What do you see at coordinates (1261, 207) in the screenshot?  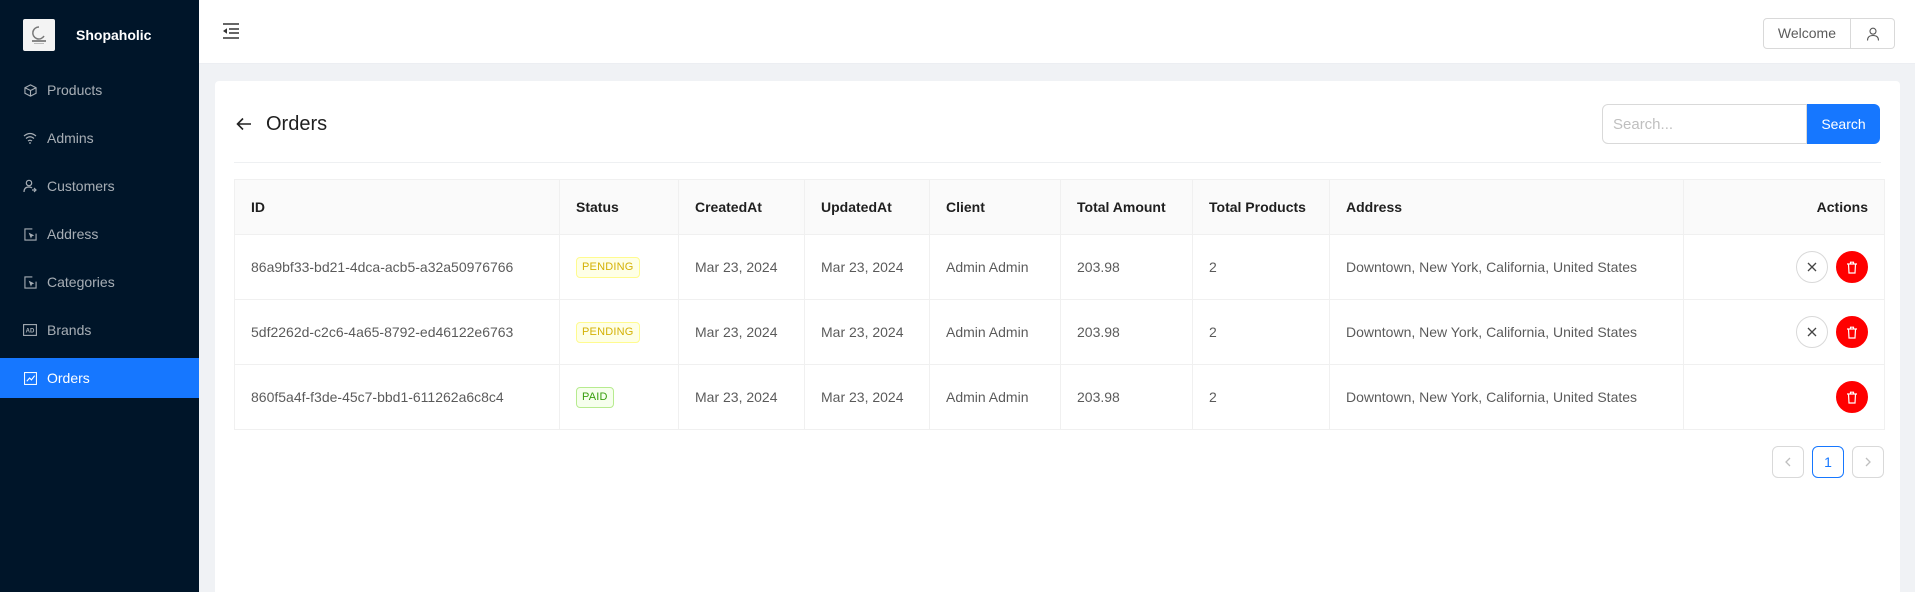 I see `column-header-total-products: Total Products` at bounding box center [1261, 207].